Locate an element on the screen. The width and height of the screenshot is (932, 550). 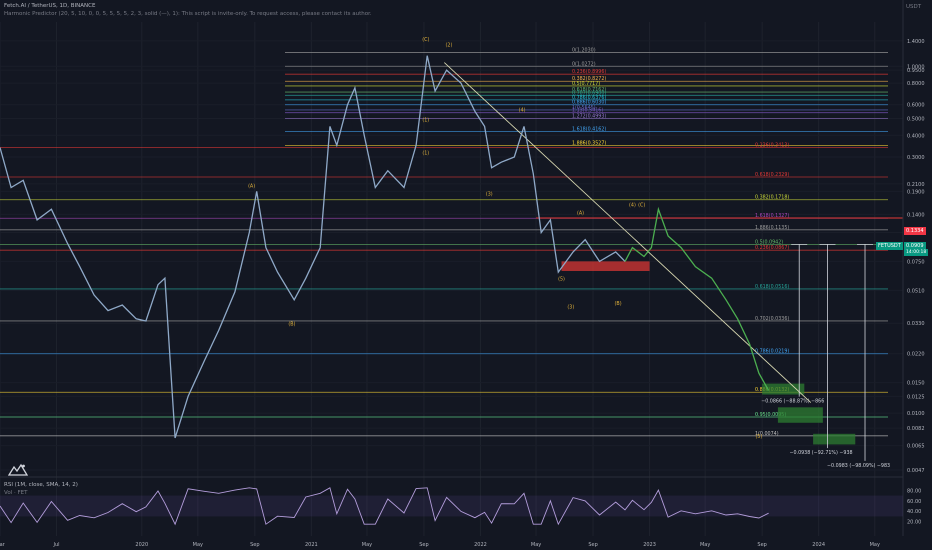
y-tick-label: 0.0125 is located at coordinates (916, 397).